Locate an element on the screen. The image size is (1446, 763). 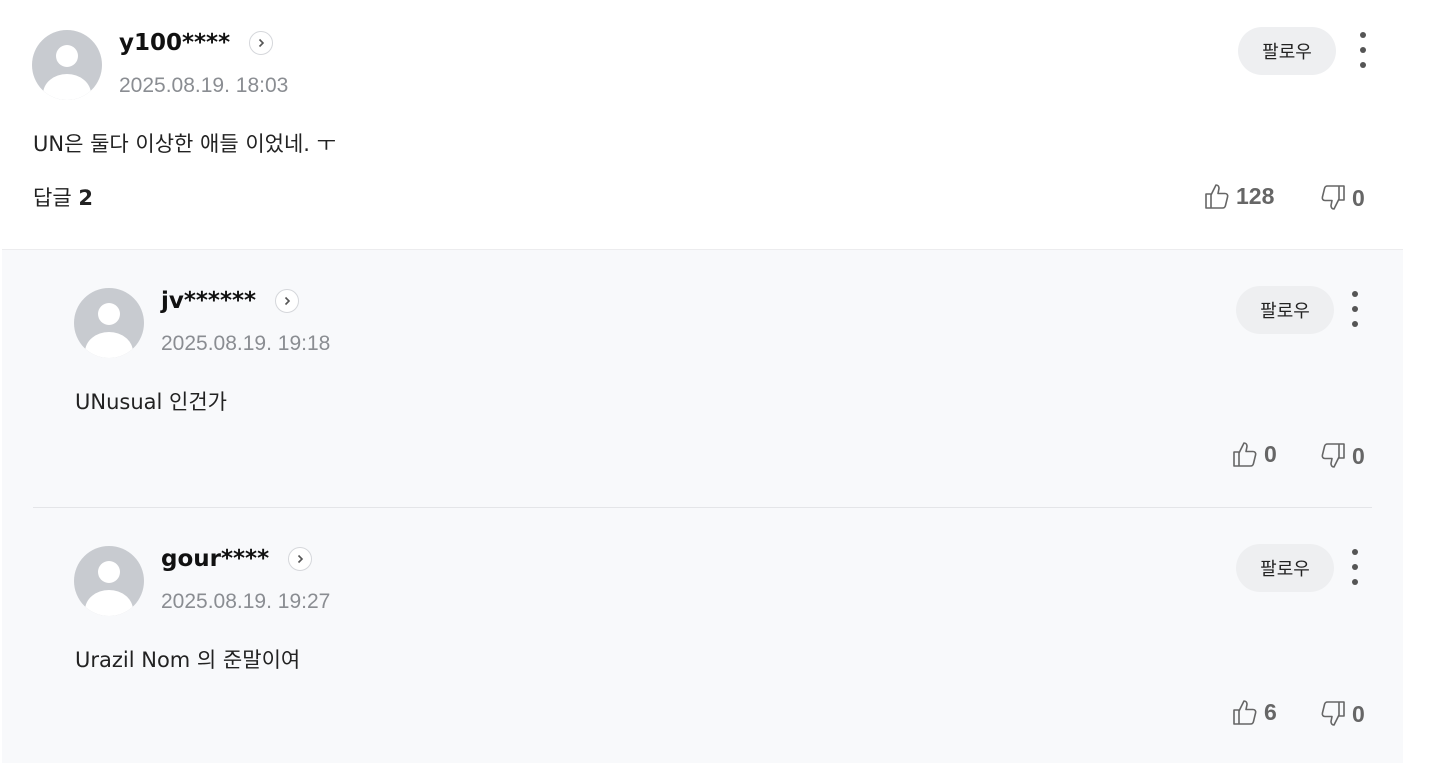
like-count: 6 is located at coordinates (1270, 711).